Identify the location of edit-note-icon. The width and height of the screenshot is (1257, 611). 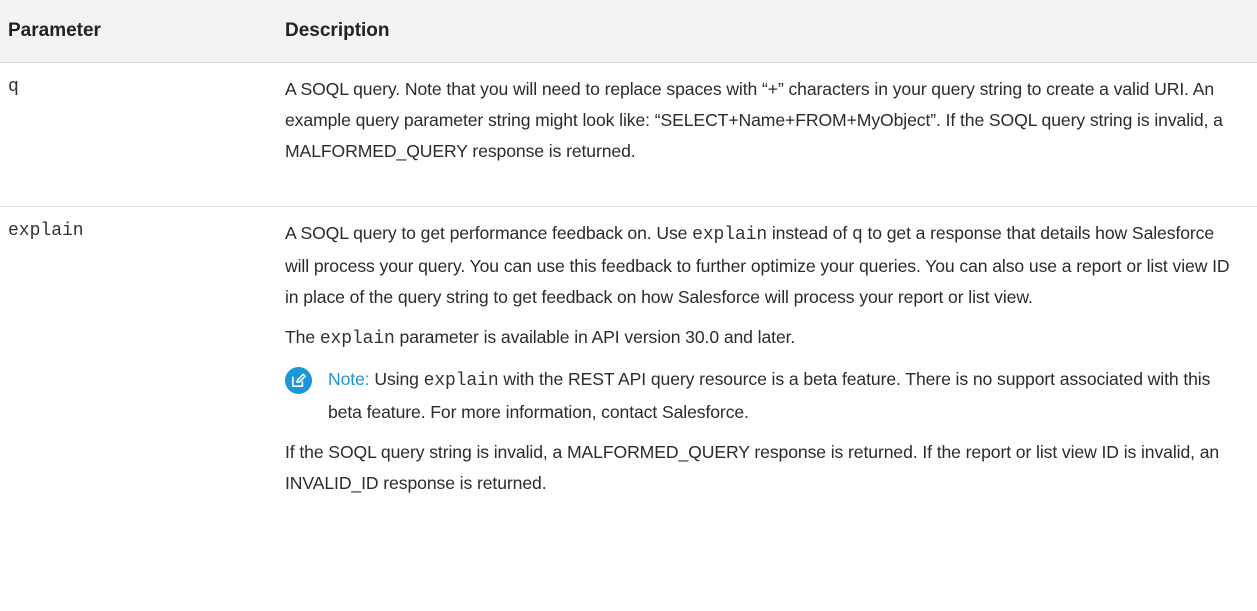
(298, 380).